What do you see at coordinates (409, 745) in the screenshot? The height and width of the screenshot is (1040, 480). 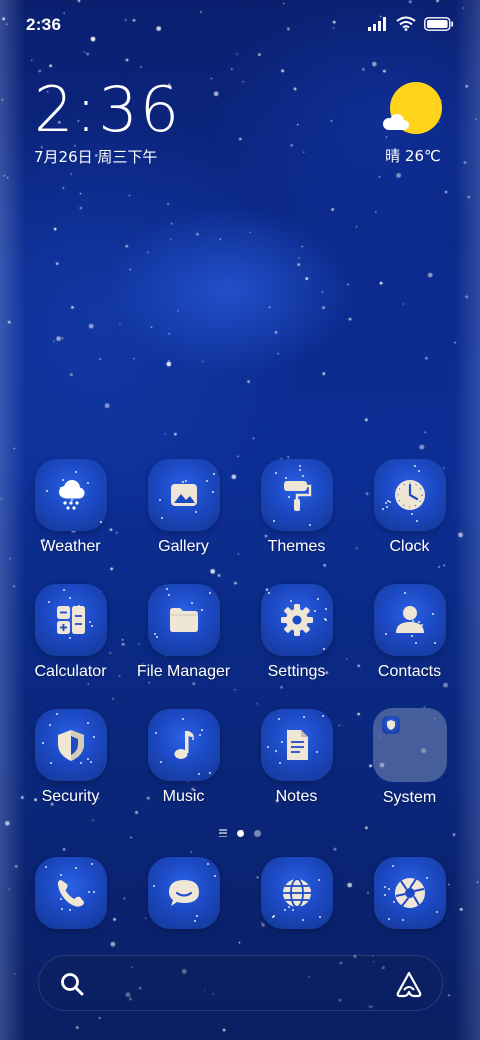 I see `folder-group-icon` at bounding box center [409, 745].